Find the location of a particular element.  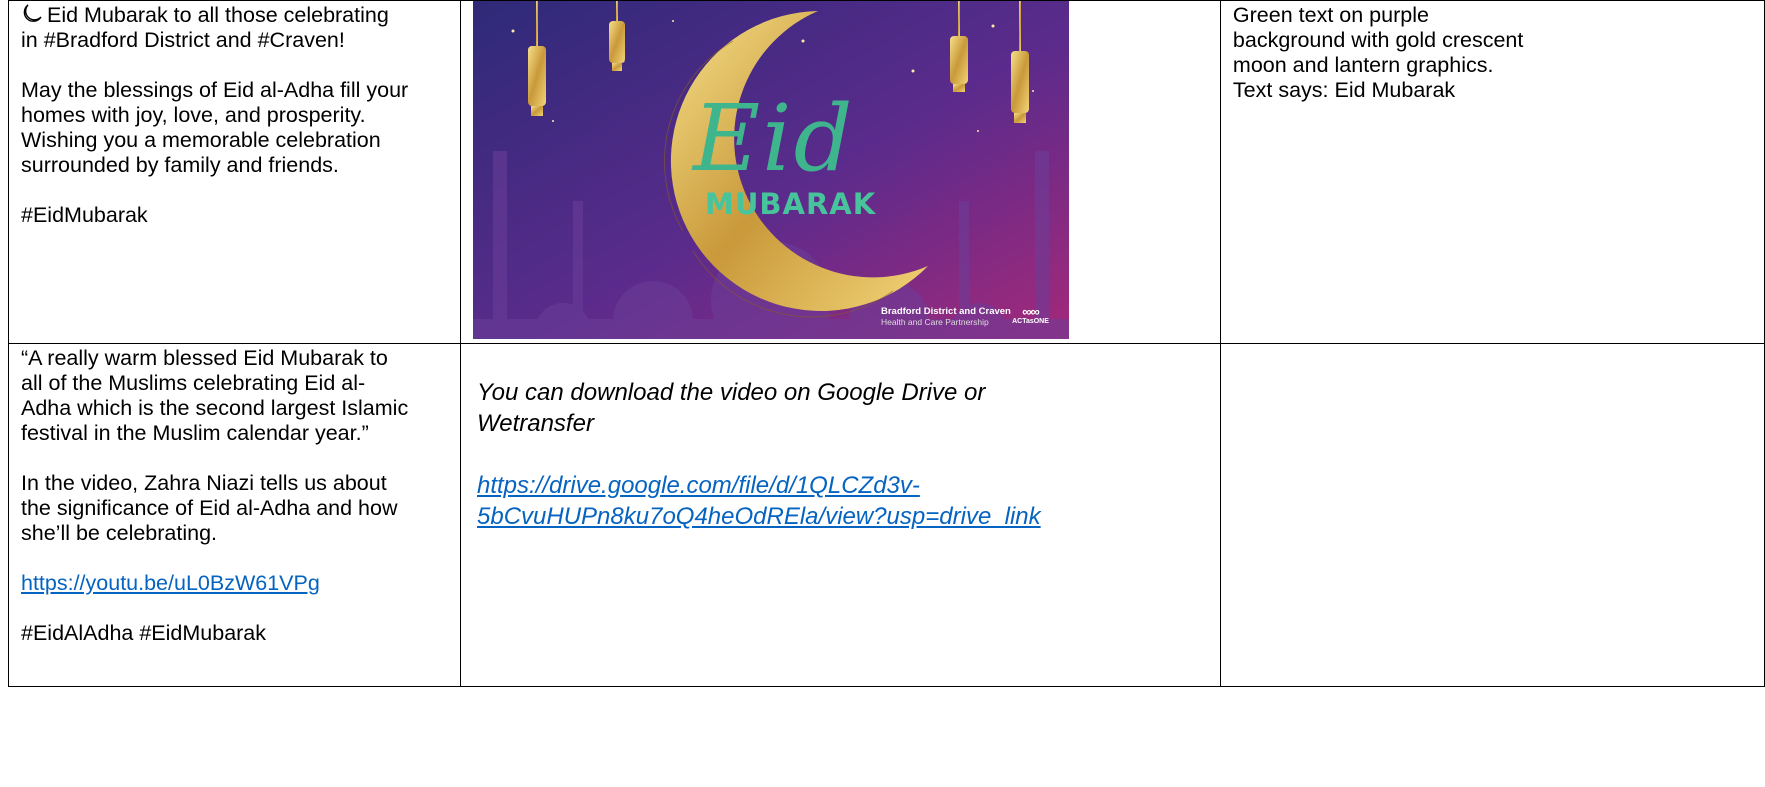

act-as-one-logo: ∞∞ ACTasONE is located at coordinates (1030, 315).